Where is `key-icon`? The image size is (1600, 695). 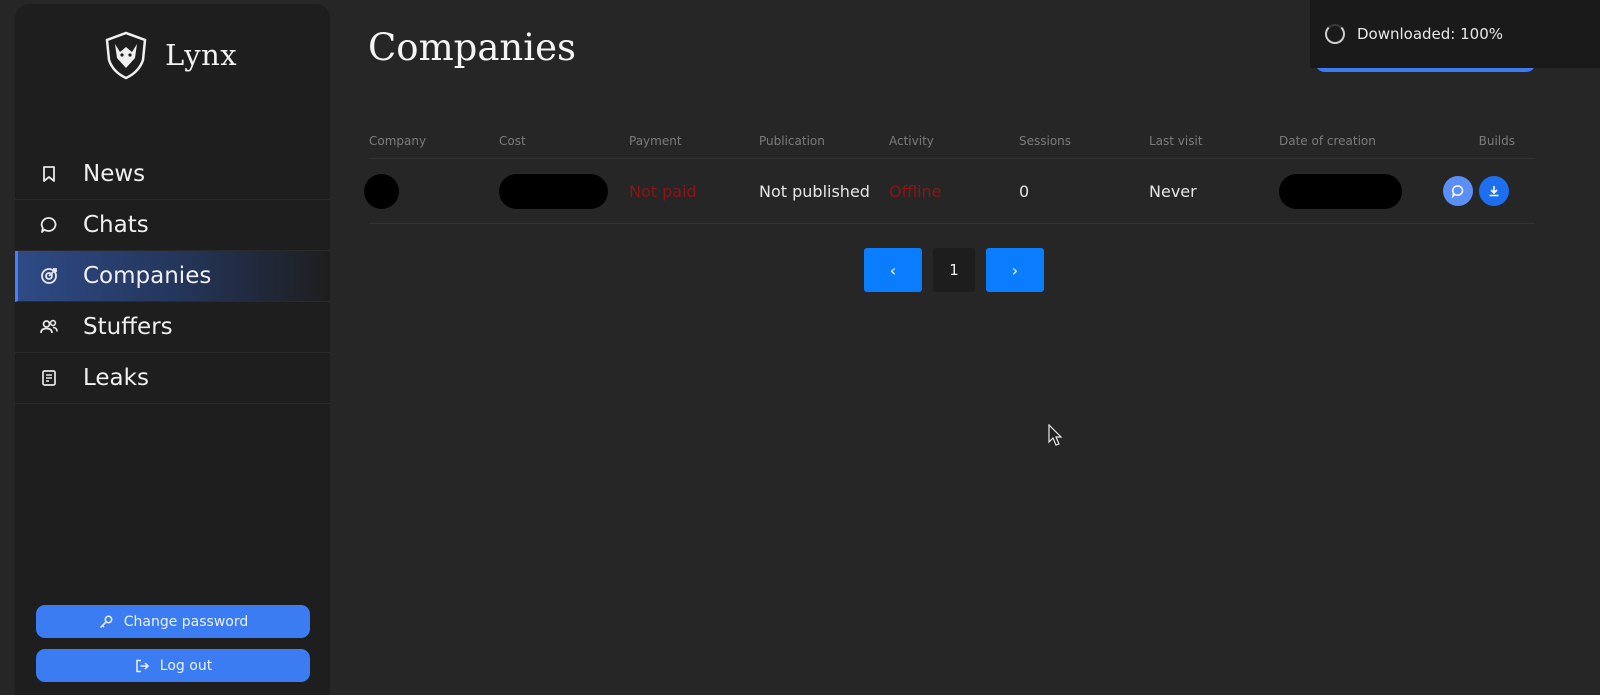
key-icon is located at coordinates (106, 621).